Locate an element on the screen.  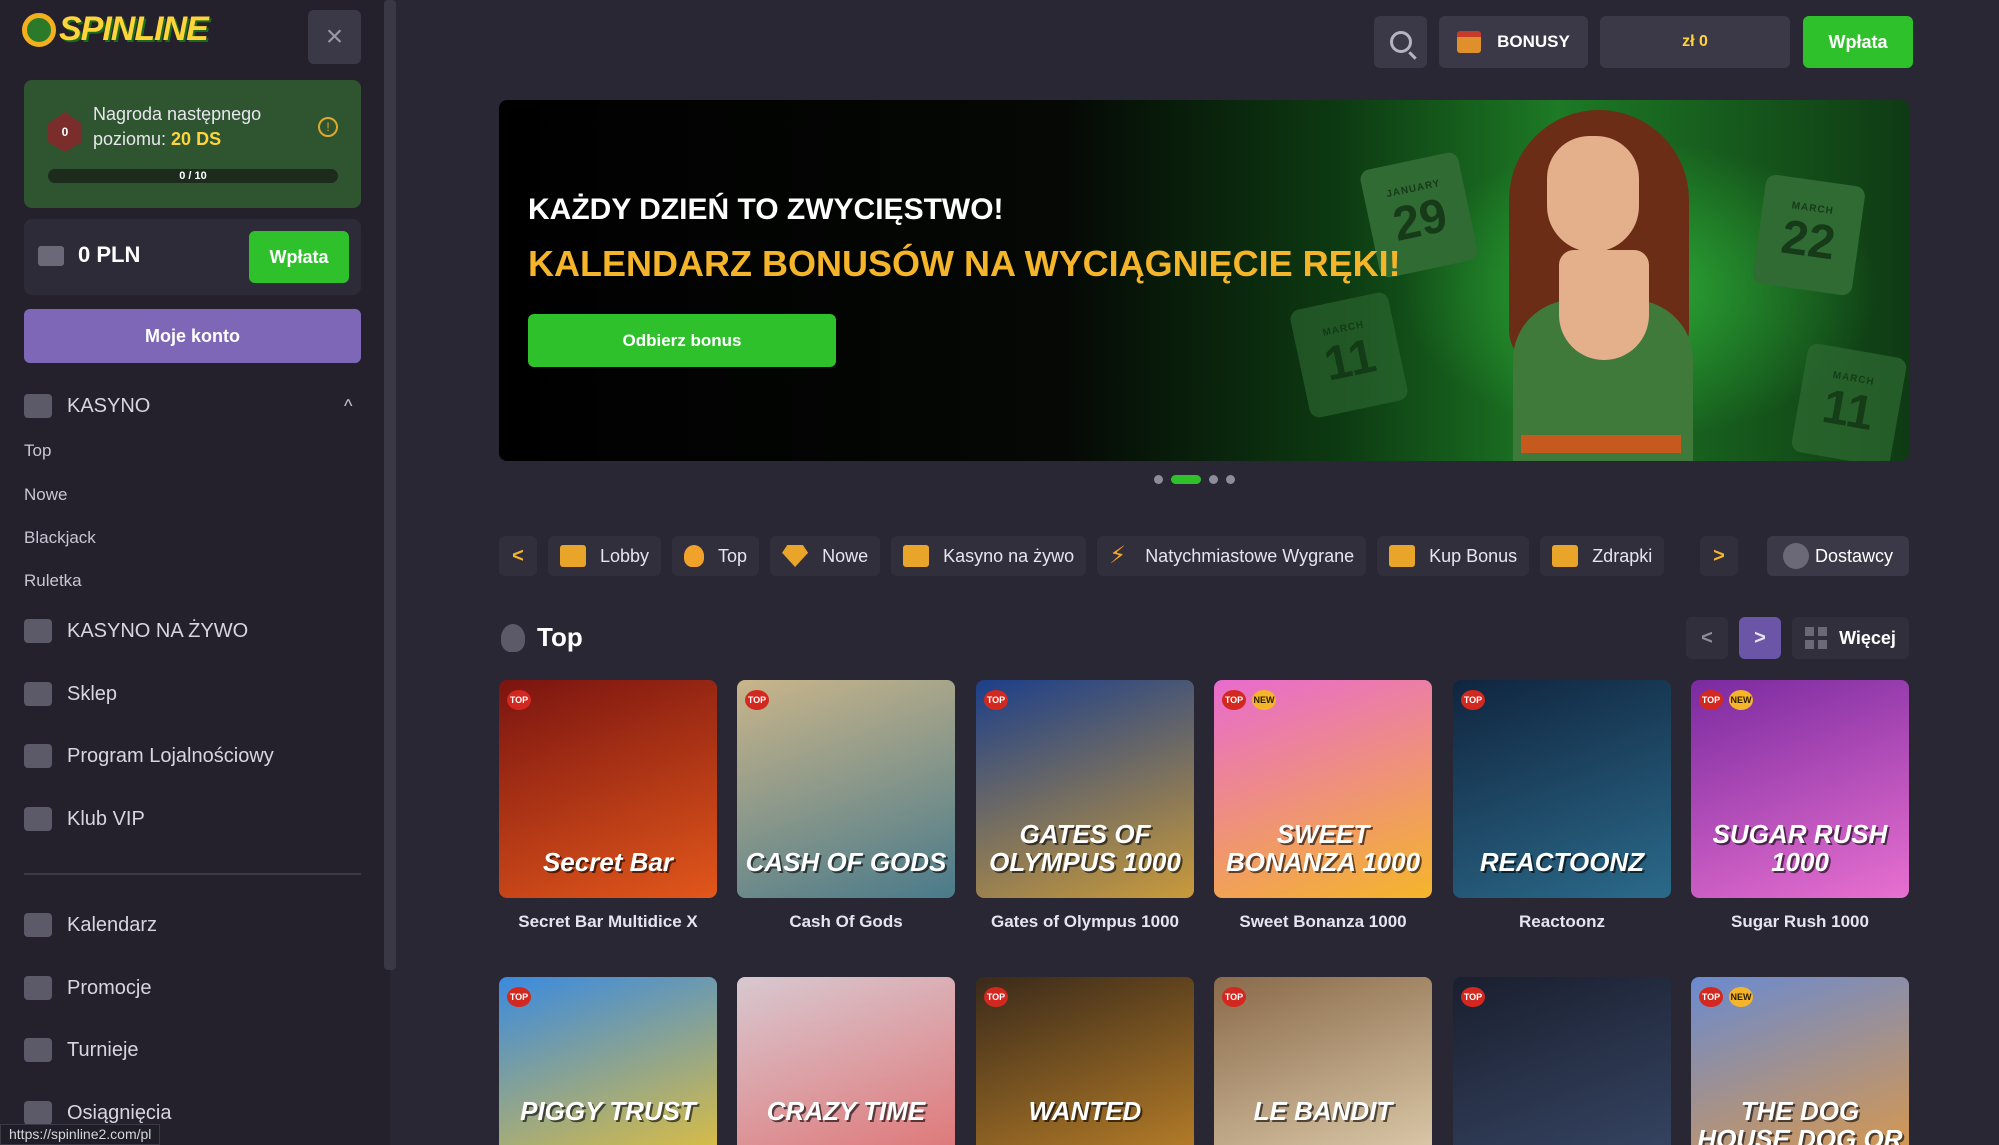
game-name: Reactoonz is located at coordinates (1562, 922).